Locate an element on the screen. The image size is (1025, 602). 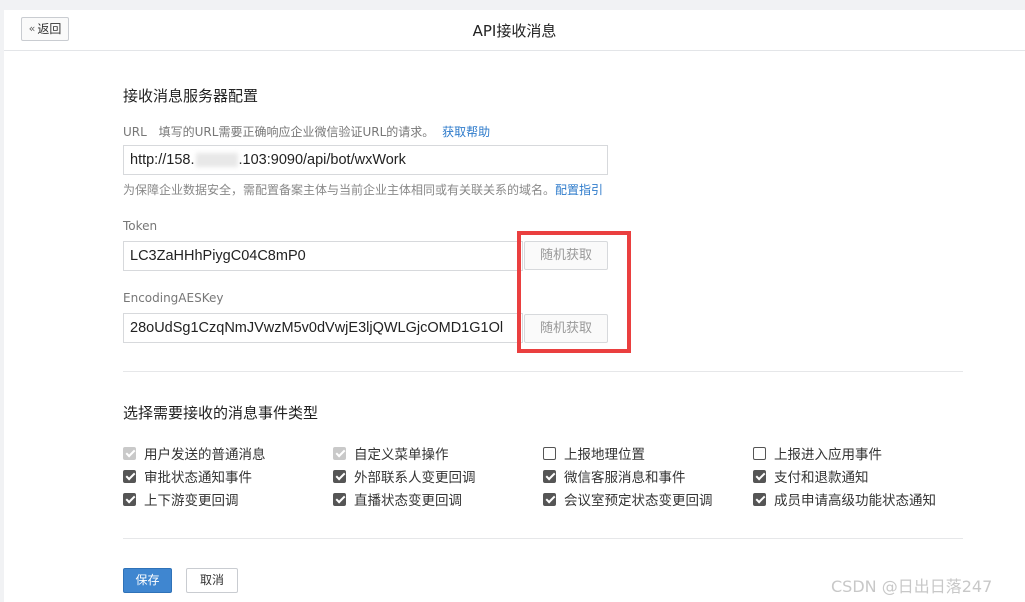
event-checkbox-item: 自定义菜单操作 is located at coordinates (391, 453).